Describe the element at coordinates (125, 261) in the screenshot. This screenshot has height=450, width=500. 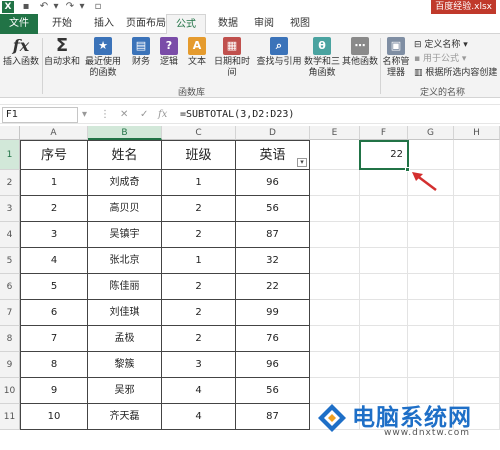
I see `table-cell: 张北京` at that location.